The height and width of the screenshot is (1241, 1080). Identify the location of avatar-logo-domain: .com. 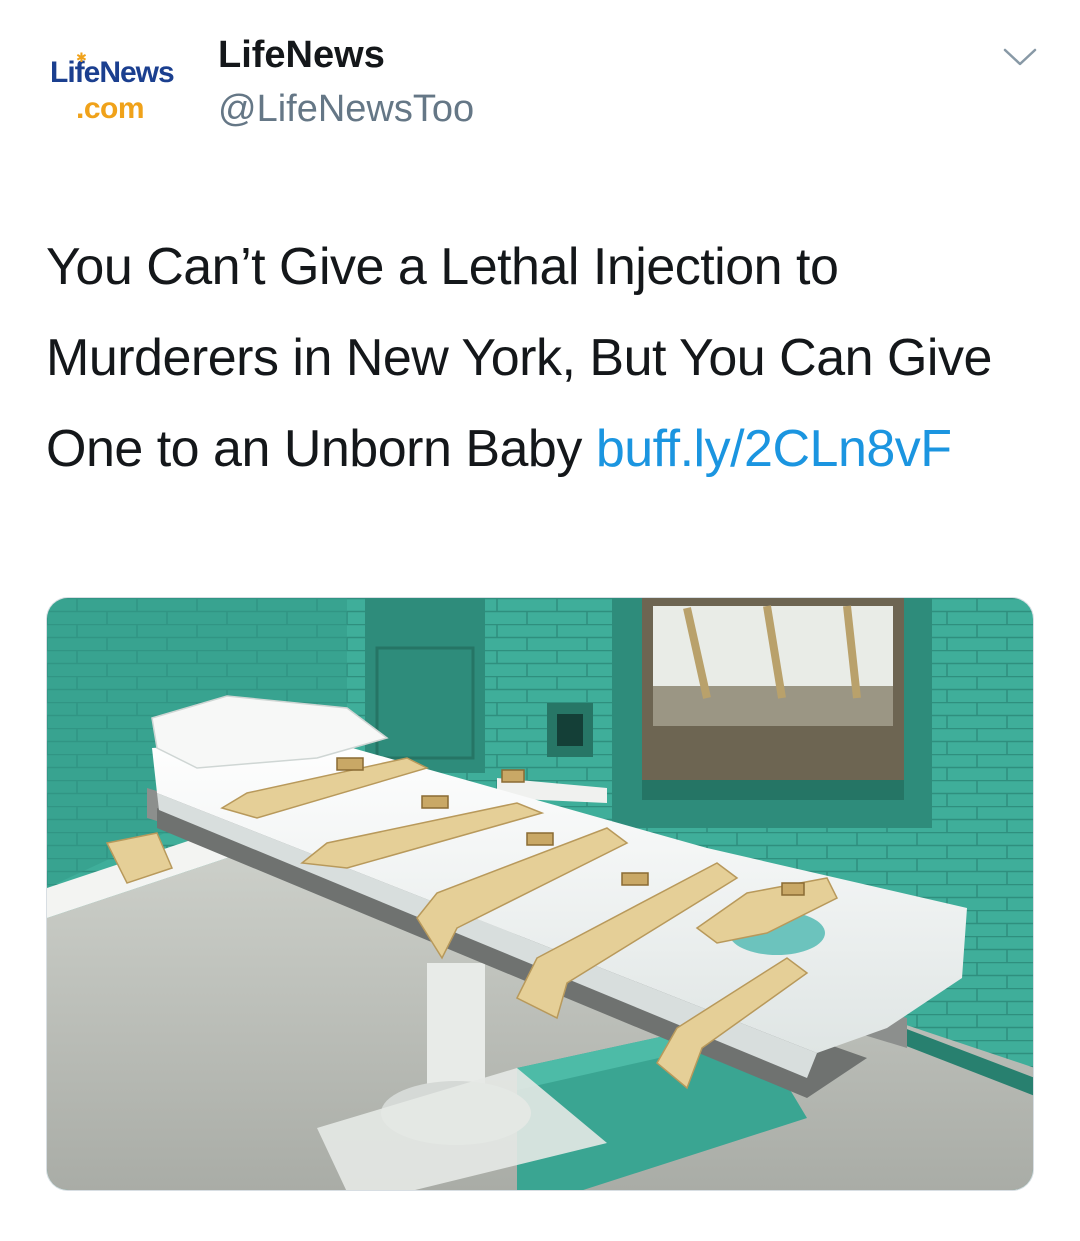
(110, 108).